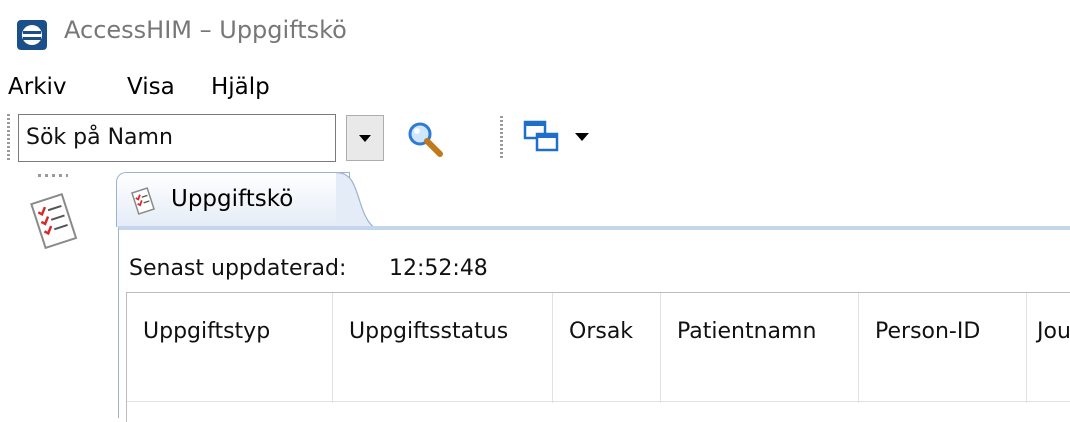  Describe the element at coordinates (238, 268) in the screenshot. I see `last-updated-label: Senast uppdaterad:` at that location.